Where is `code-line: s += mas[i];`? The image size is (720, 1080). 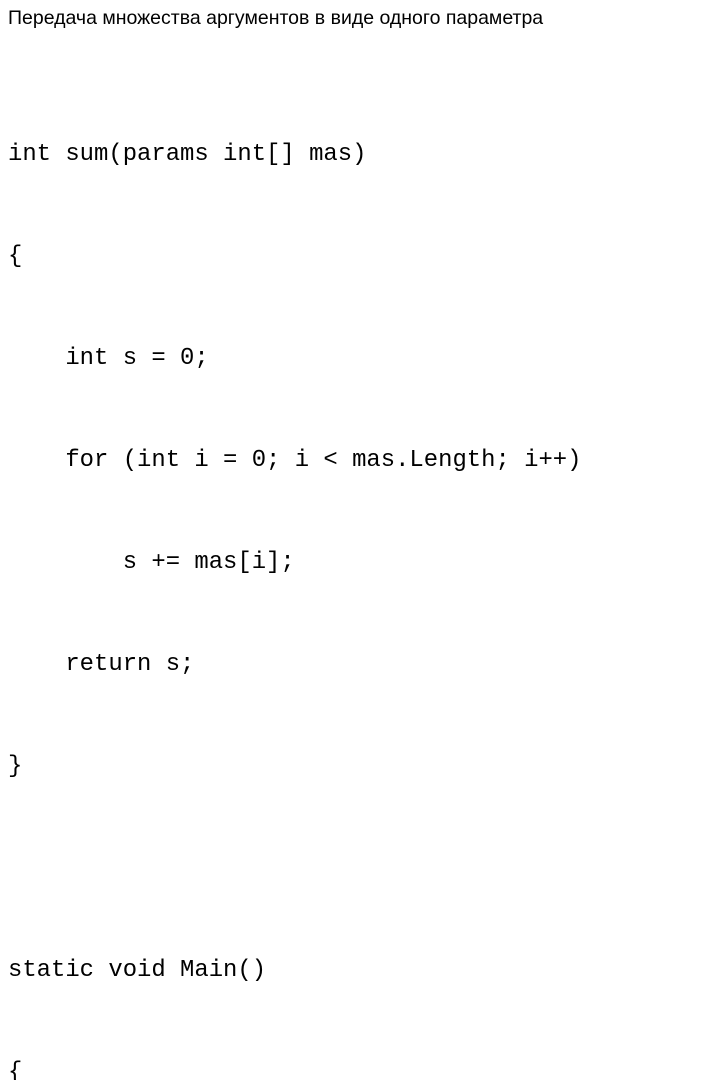
code-line: s += mas[i]; is located at coordinates (151, 562).